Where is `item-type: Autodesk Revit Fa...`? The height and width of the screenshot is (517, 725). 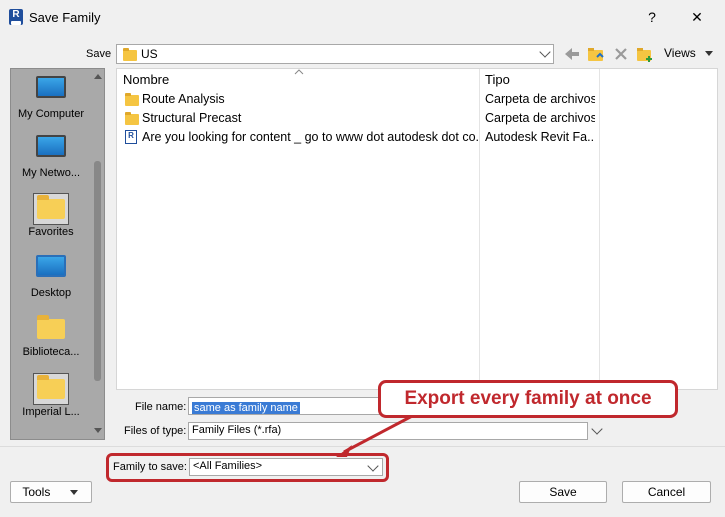
item-type: Autodesk Revit Fa... is located at coordinates (540, 137).